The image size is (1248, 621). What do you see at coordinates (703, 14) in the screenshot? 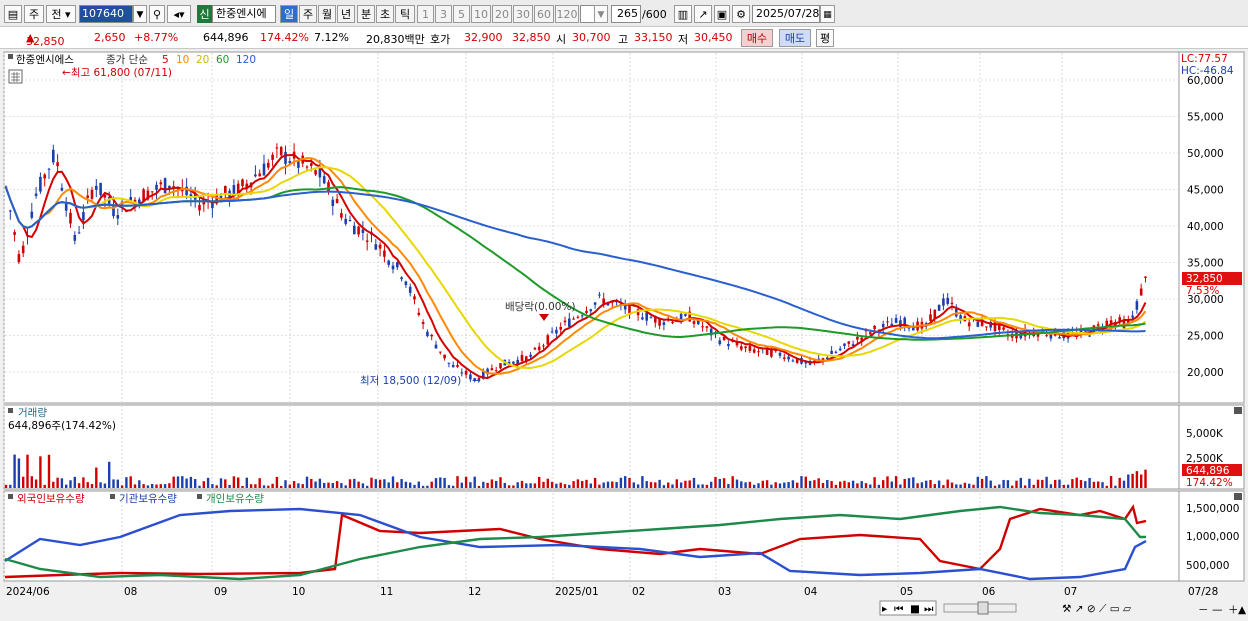
I see `indicator-icon: ↗` at bounding box center [703, 14].